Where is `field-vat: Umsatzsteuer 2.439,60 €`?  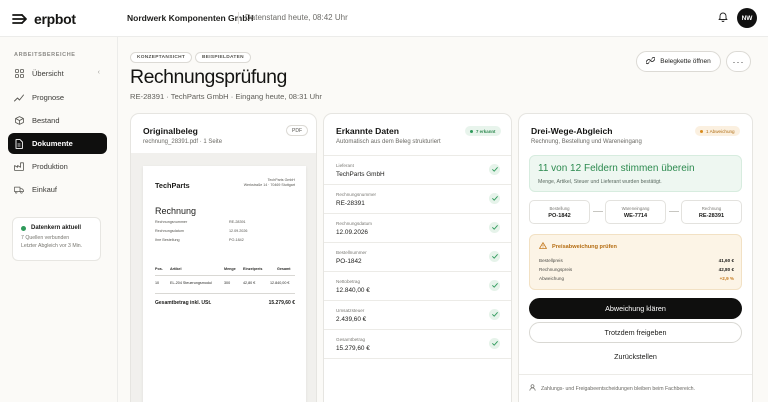 field-vat: Umsatzsteuer 2.439,60 € is located at coordinates (417, 315).